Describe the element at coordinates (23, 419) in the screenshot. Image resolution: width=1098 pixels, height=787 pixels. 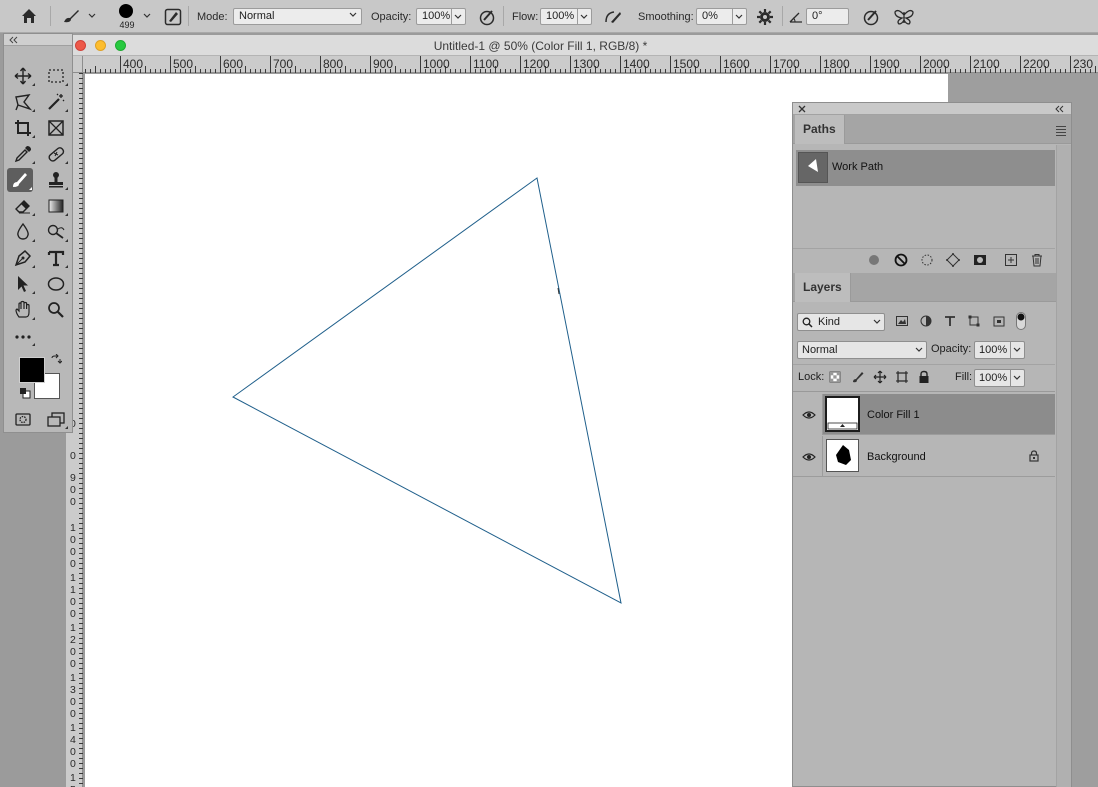
I see `quick-mask-icon` at that location.